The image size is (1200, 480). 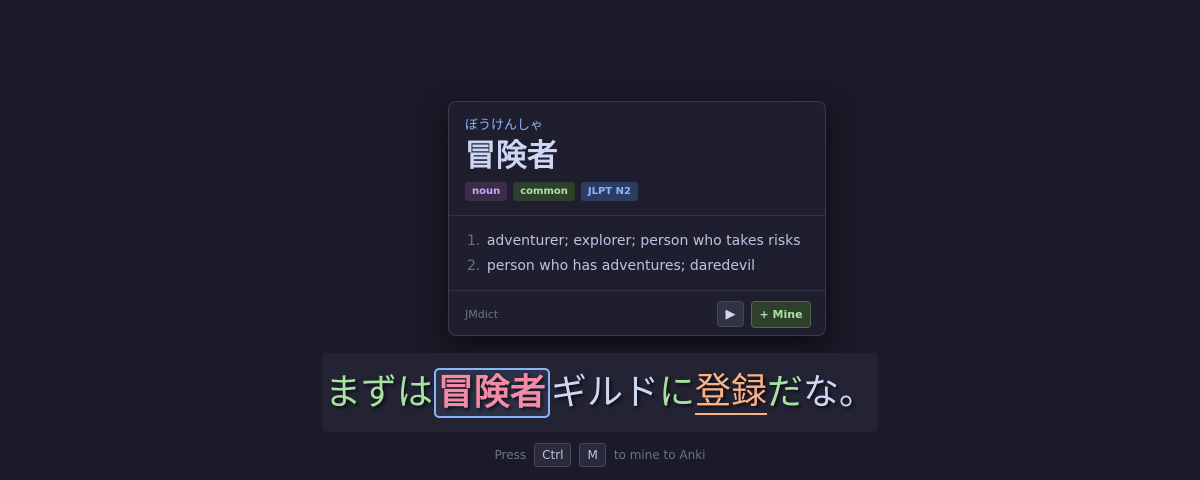 I want to click on ctrl-key: Ctrl, so click(x=553, y=455).